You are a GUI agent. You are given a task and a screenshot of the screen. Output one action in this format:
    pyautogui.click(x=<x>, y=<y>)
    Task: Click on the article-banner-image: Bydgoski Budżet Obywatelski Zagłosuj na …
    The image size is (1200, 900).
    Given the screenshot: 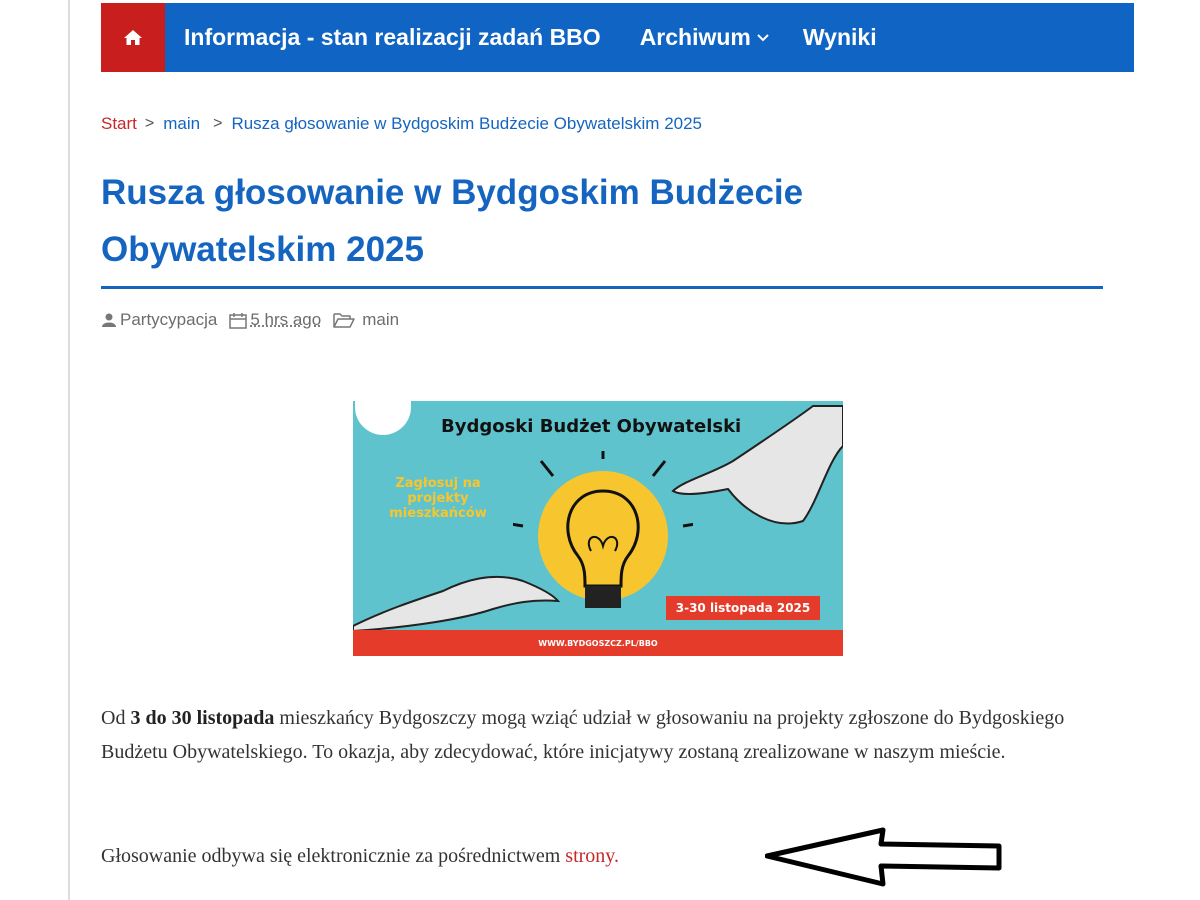 What is the action you would take?
    pyautogui.click(x=598, y=528)
    